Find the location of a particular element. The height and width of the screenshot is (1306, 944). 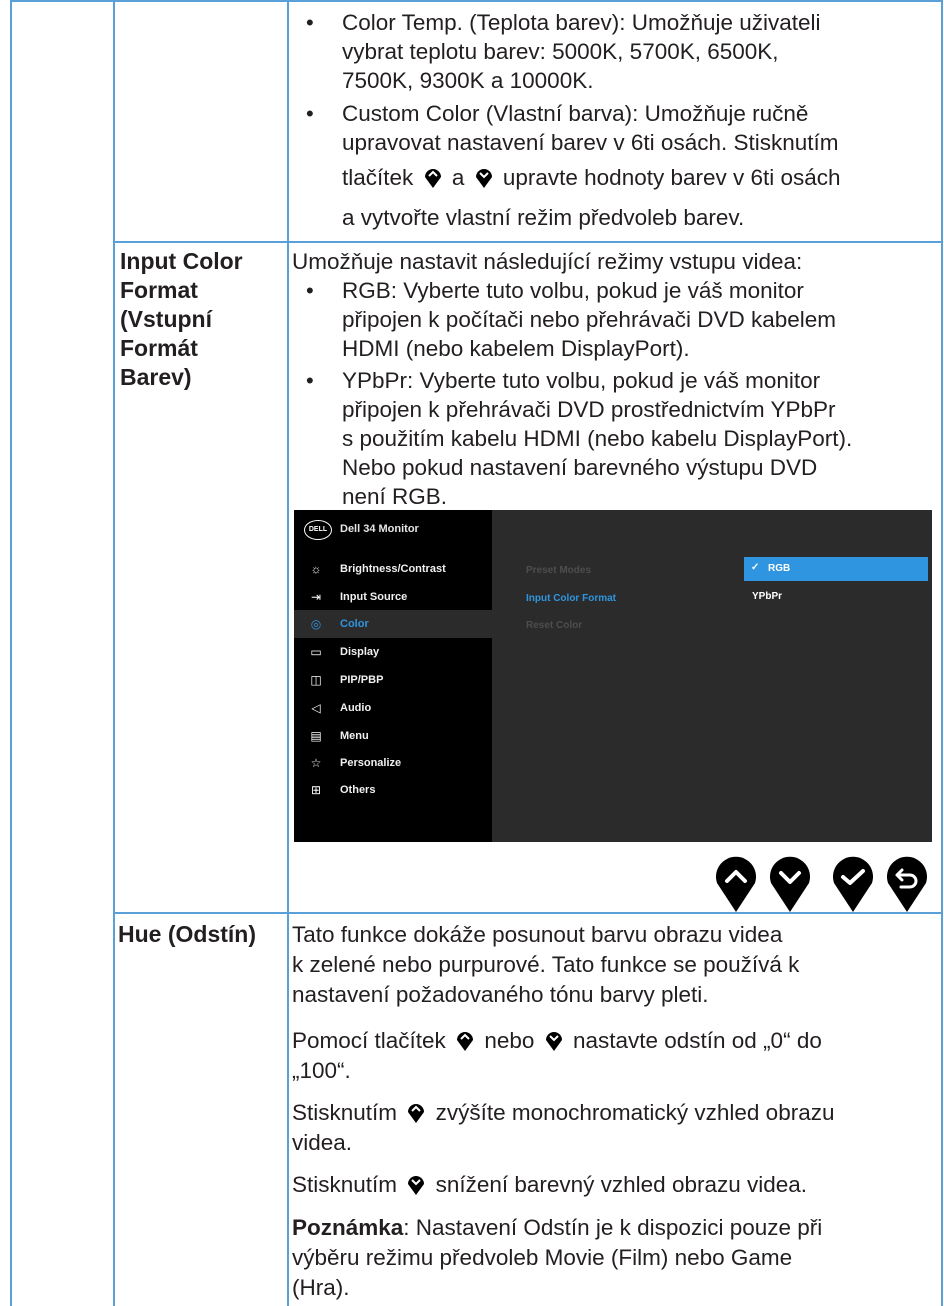

osd-menu-label: PIP/PBP is located at coordinates (362, 680).